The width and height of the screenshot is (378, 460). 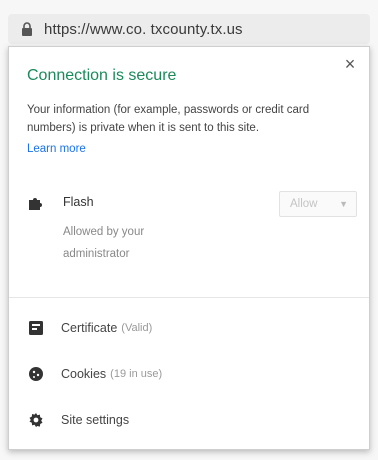 What do you see at coordinates (36, 374) in the screenshot?
I see `cookie-icon` at bounding box center [36, 374].